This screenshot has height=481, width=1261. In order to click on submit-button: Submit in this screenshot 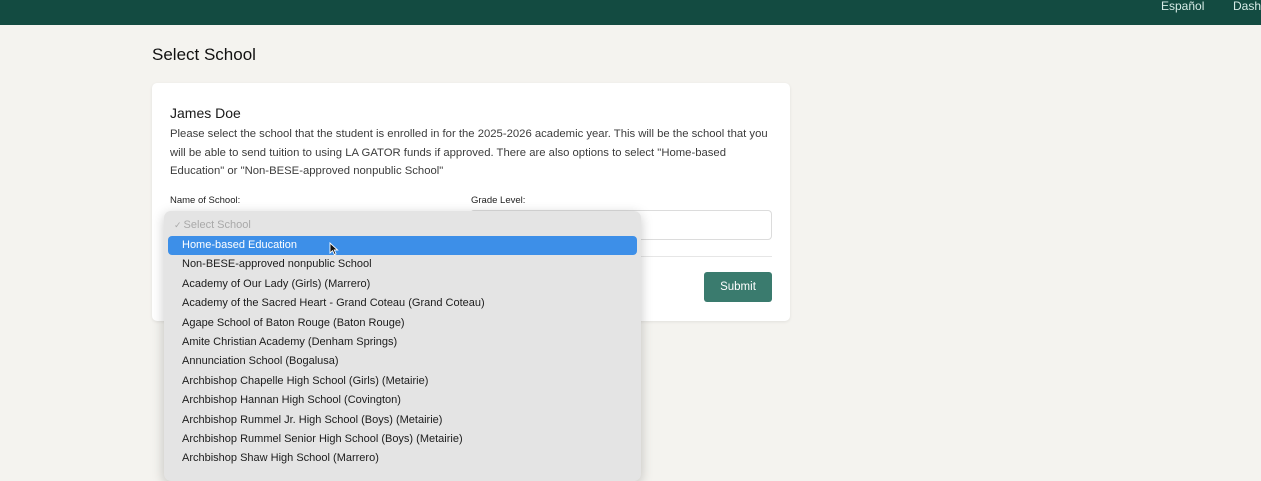, I will do `click(738, 287)`.